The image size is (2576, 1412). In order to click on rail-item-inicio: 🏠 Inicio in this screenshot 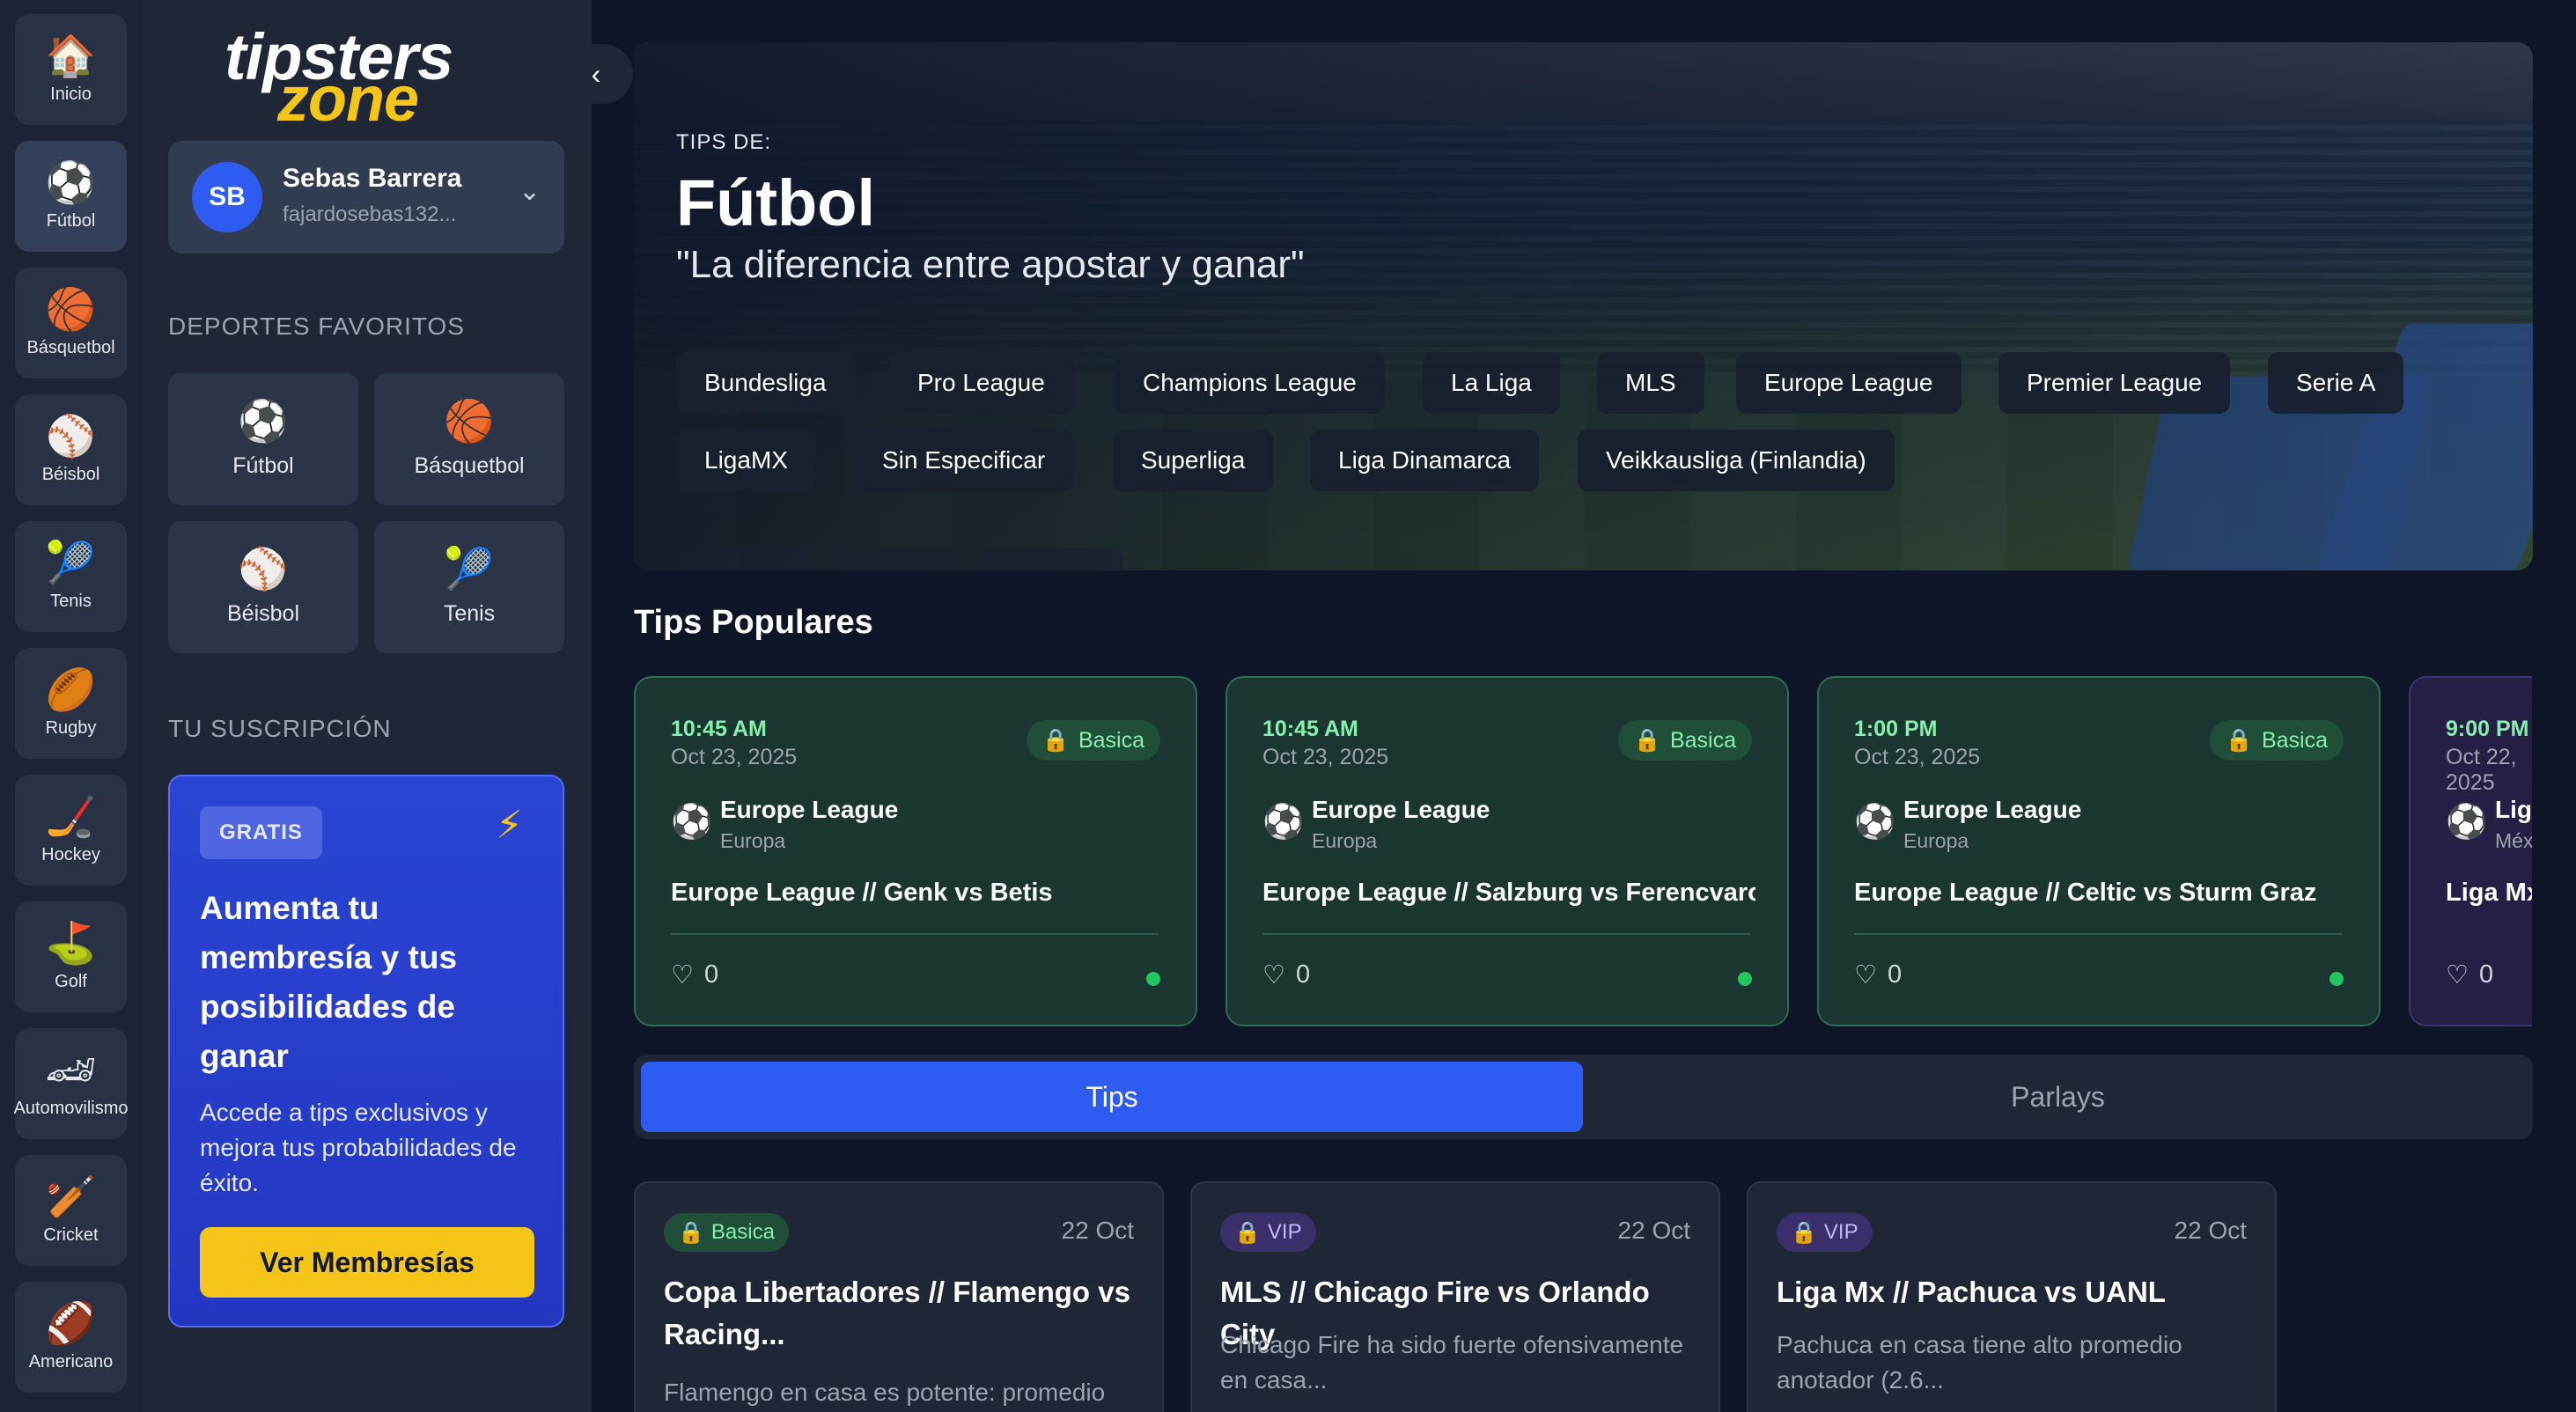, I will do `click(71, 69)`.